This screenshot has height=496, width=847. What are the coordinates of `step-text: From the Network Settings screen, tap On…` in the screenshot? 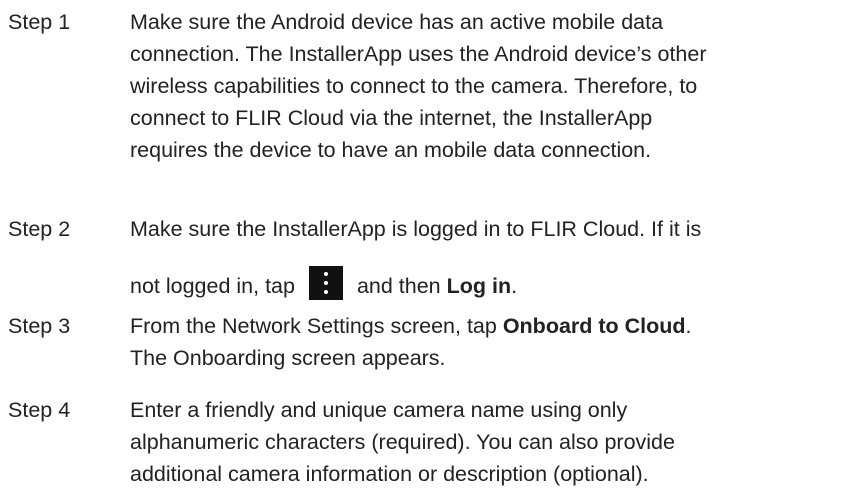 It's located at (487, 342).